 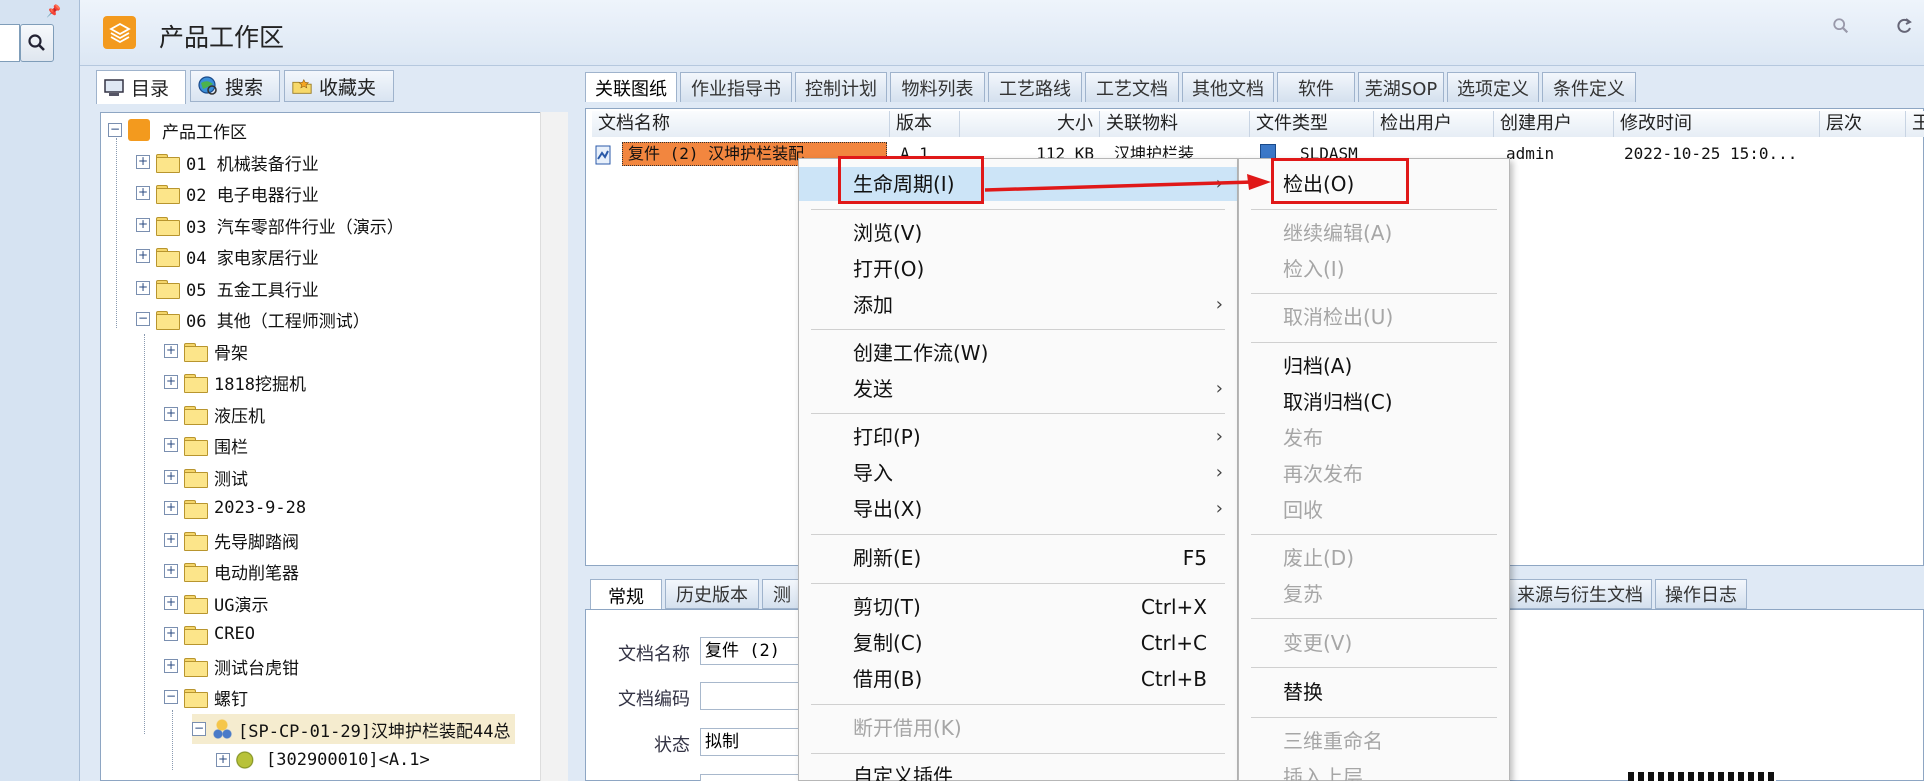 I want to click on tree-item: + 测试, so click(x=206, y=477).